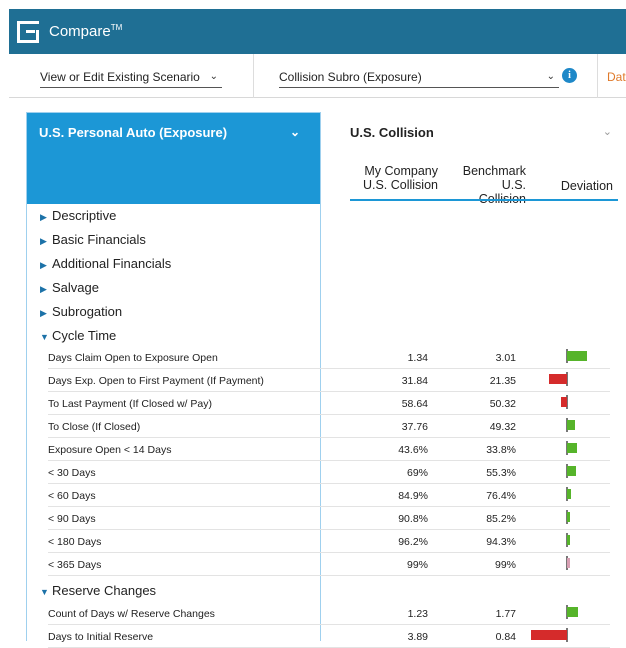 This screenshot has height=648, width=626. I want to click on report-dropdown: Collision Subro (Exposure) ⌄, so click(419, 77).